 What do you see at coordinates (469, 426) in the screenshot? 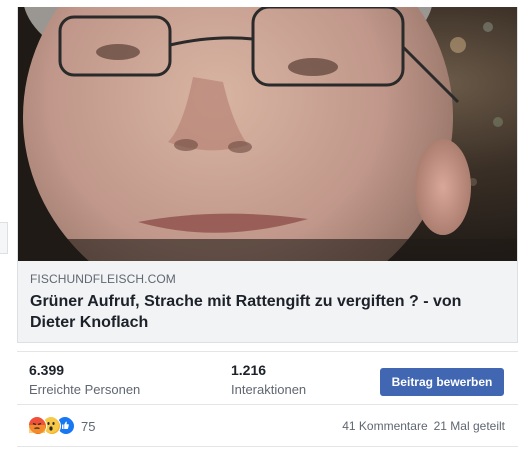
I see `shares-count-link: 21 Mal geteilt` at bounding box center [469, 426].